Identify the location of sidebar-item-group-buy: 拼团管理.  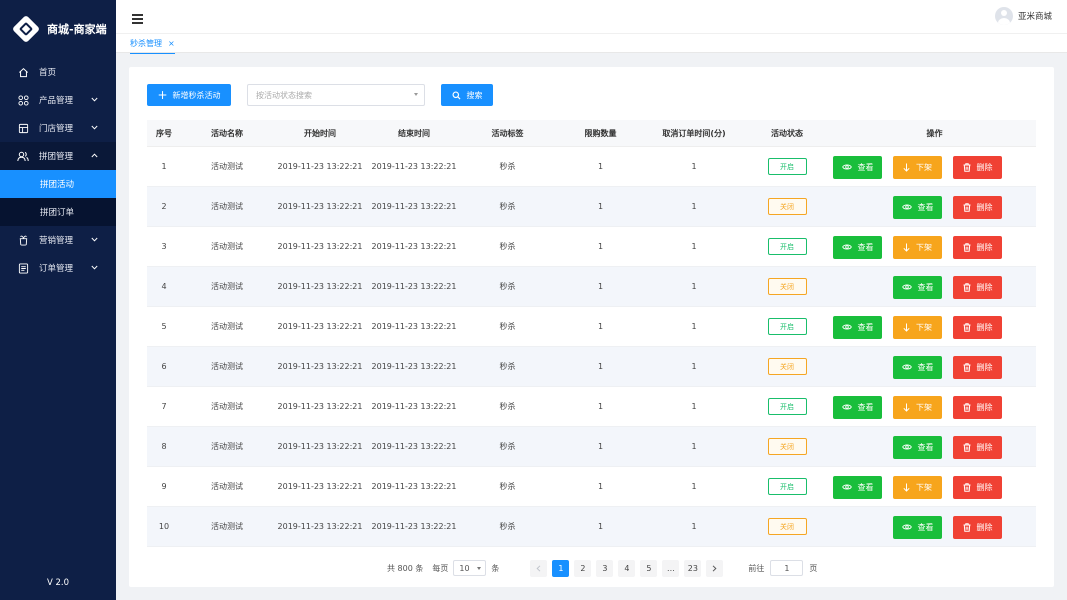
(58, 156).